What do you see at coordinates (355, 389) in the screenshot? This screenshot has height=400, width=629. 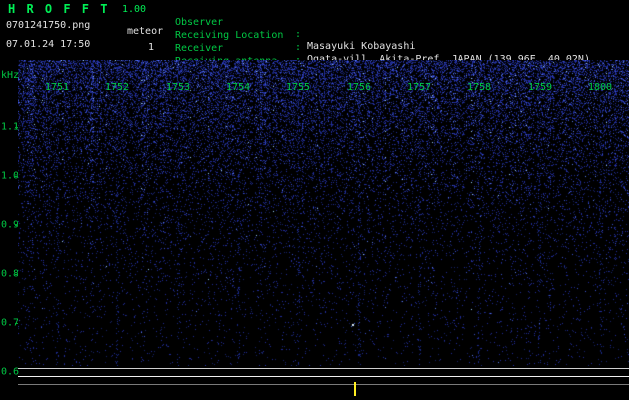 I see `echo-marker` at bounding box center [355, 389].